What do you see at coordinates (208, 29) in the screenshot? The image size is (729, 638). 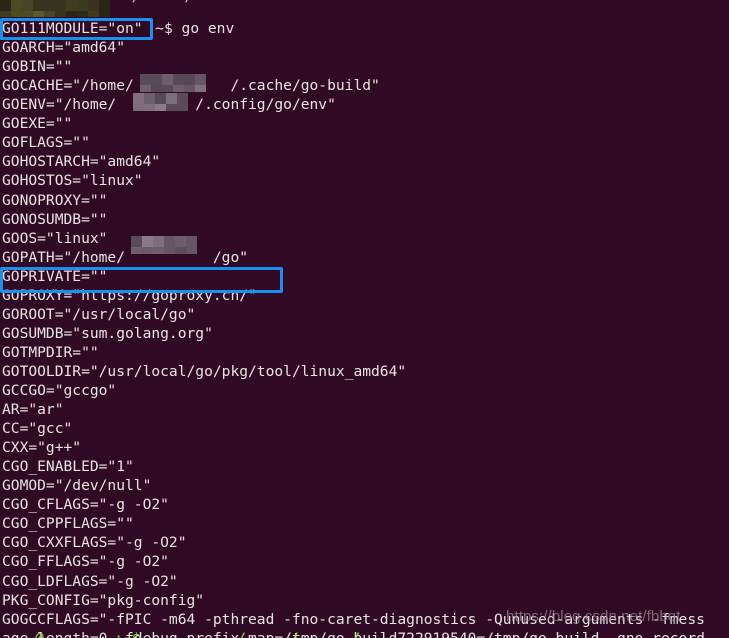 I see `command-text: go env` at bounding box center [208, 29].